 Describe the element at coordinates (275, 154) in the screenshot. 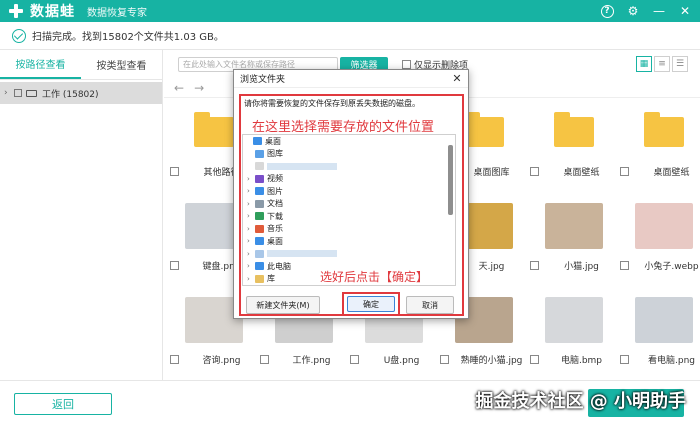

I see `folder-tree-label: 图库` at that location.